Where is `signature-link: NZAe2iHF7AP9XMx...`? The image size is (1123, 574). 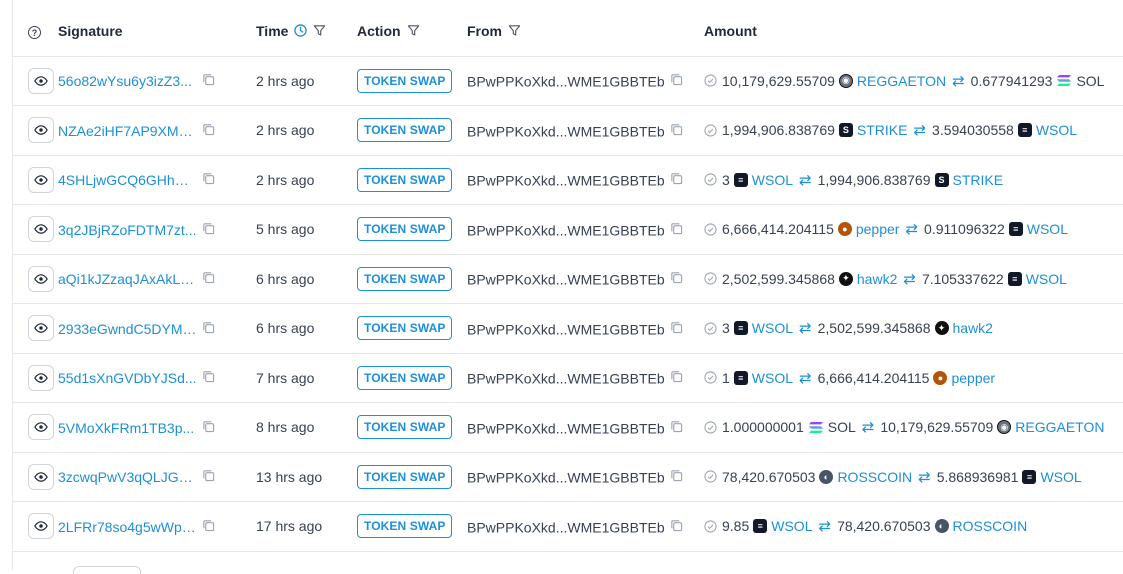
signature-link: NZAe2iHF7AP9XMx... is located at coordinates (127, 131).